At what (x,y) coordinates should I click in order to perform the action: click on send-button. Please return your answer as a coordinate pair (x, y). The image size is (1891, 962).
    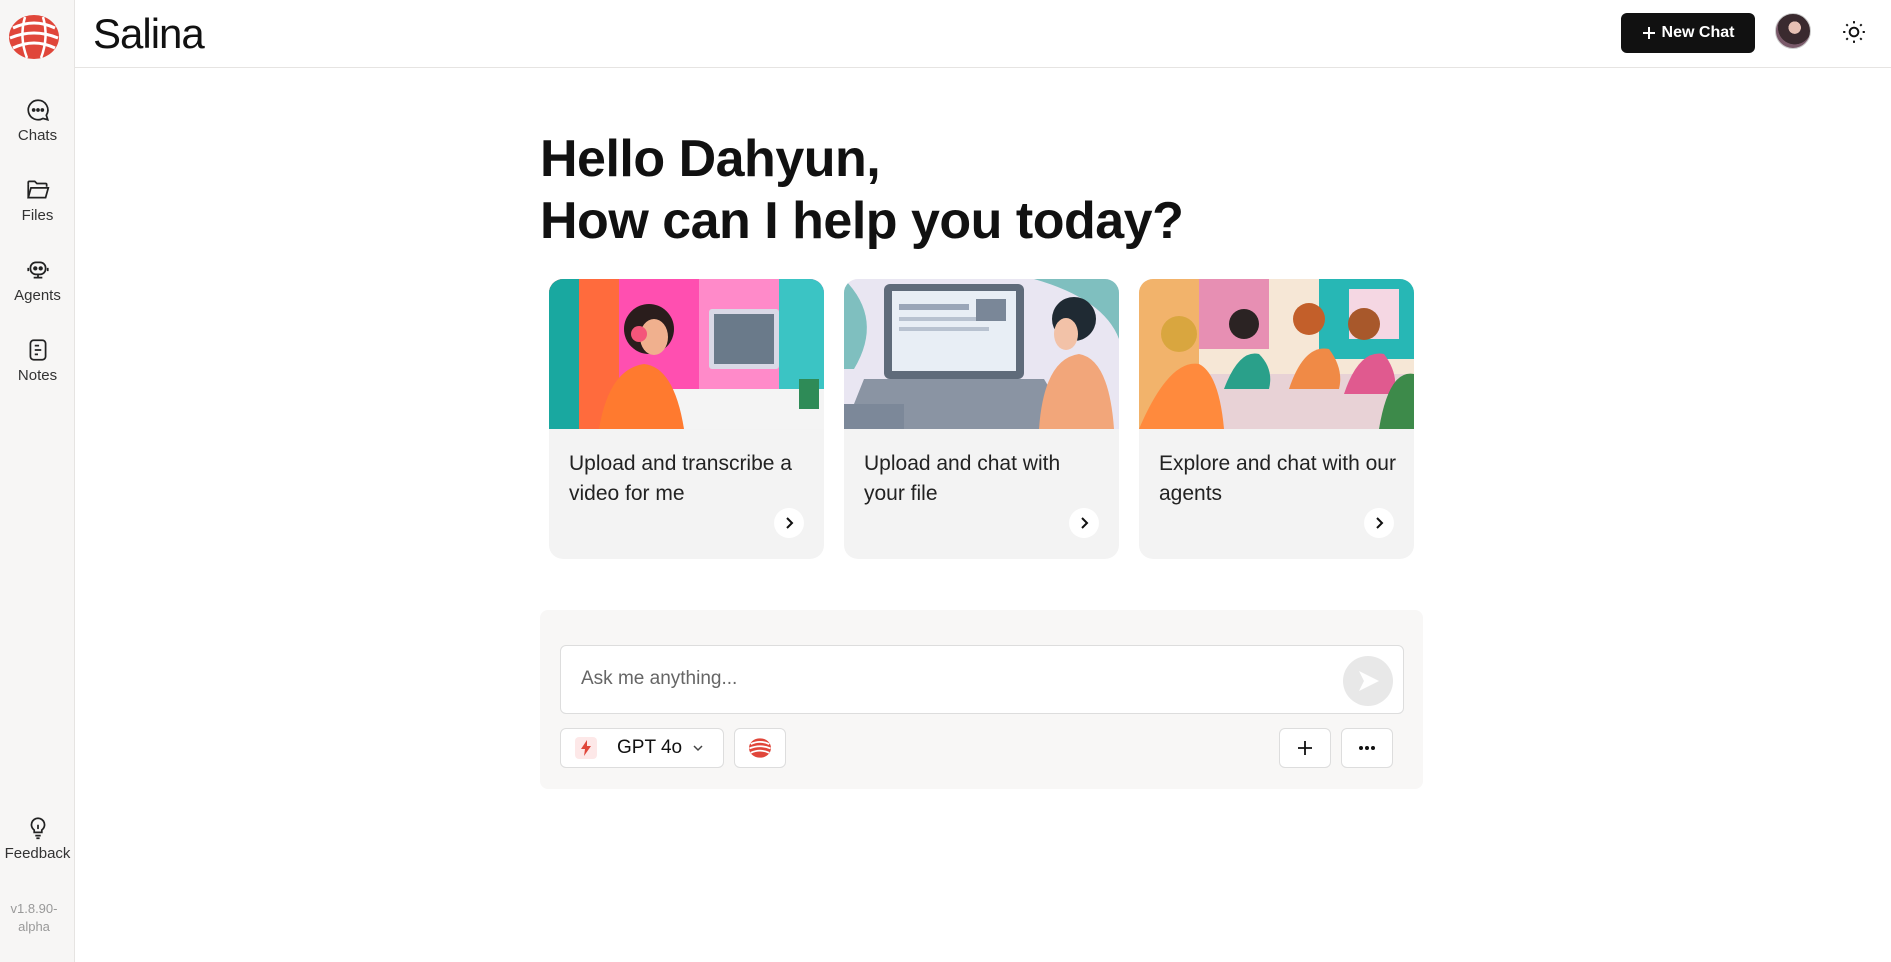
    Looking at the image, I should click on (1368, 681).